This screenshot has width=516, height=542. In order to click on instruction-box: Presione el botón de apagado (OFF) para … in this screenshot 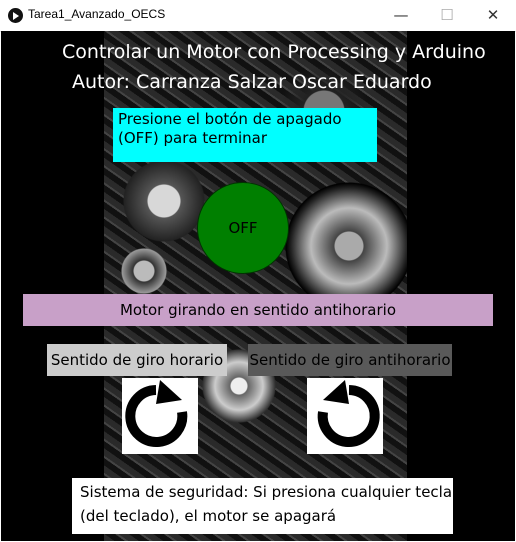, I will do `click(245, 135)`.